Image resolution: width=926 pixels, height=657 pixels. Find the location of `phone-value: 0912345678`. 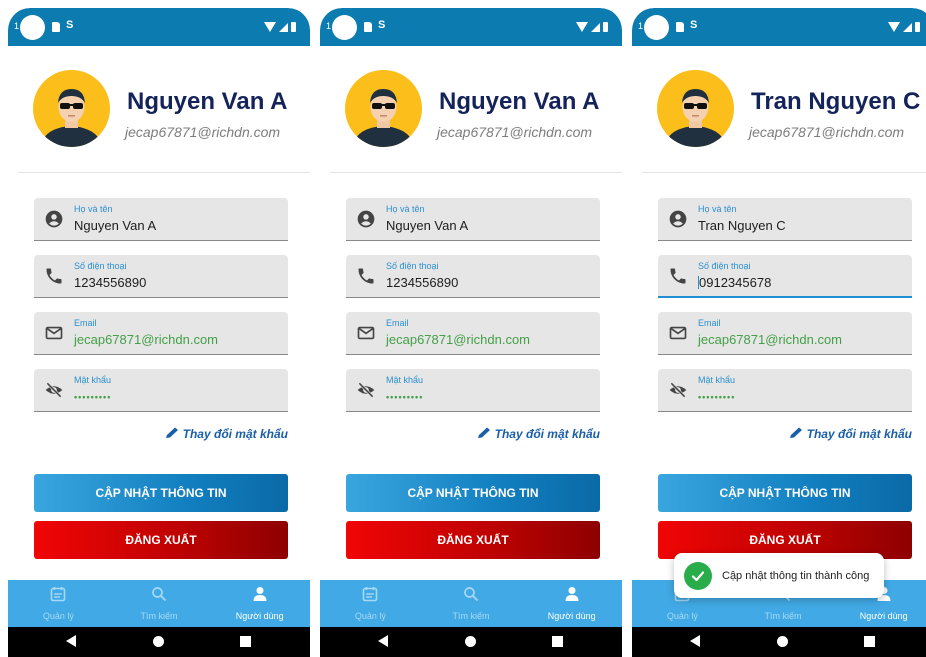

phone-value: 0912345678 is located at coordinates (735, 282).